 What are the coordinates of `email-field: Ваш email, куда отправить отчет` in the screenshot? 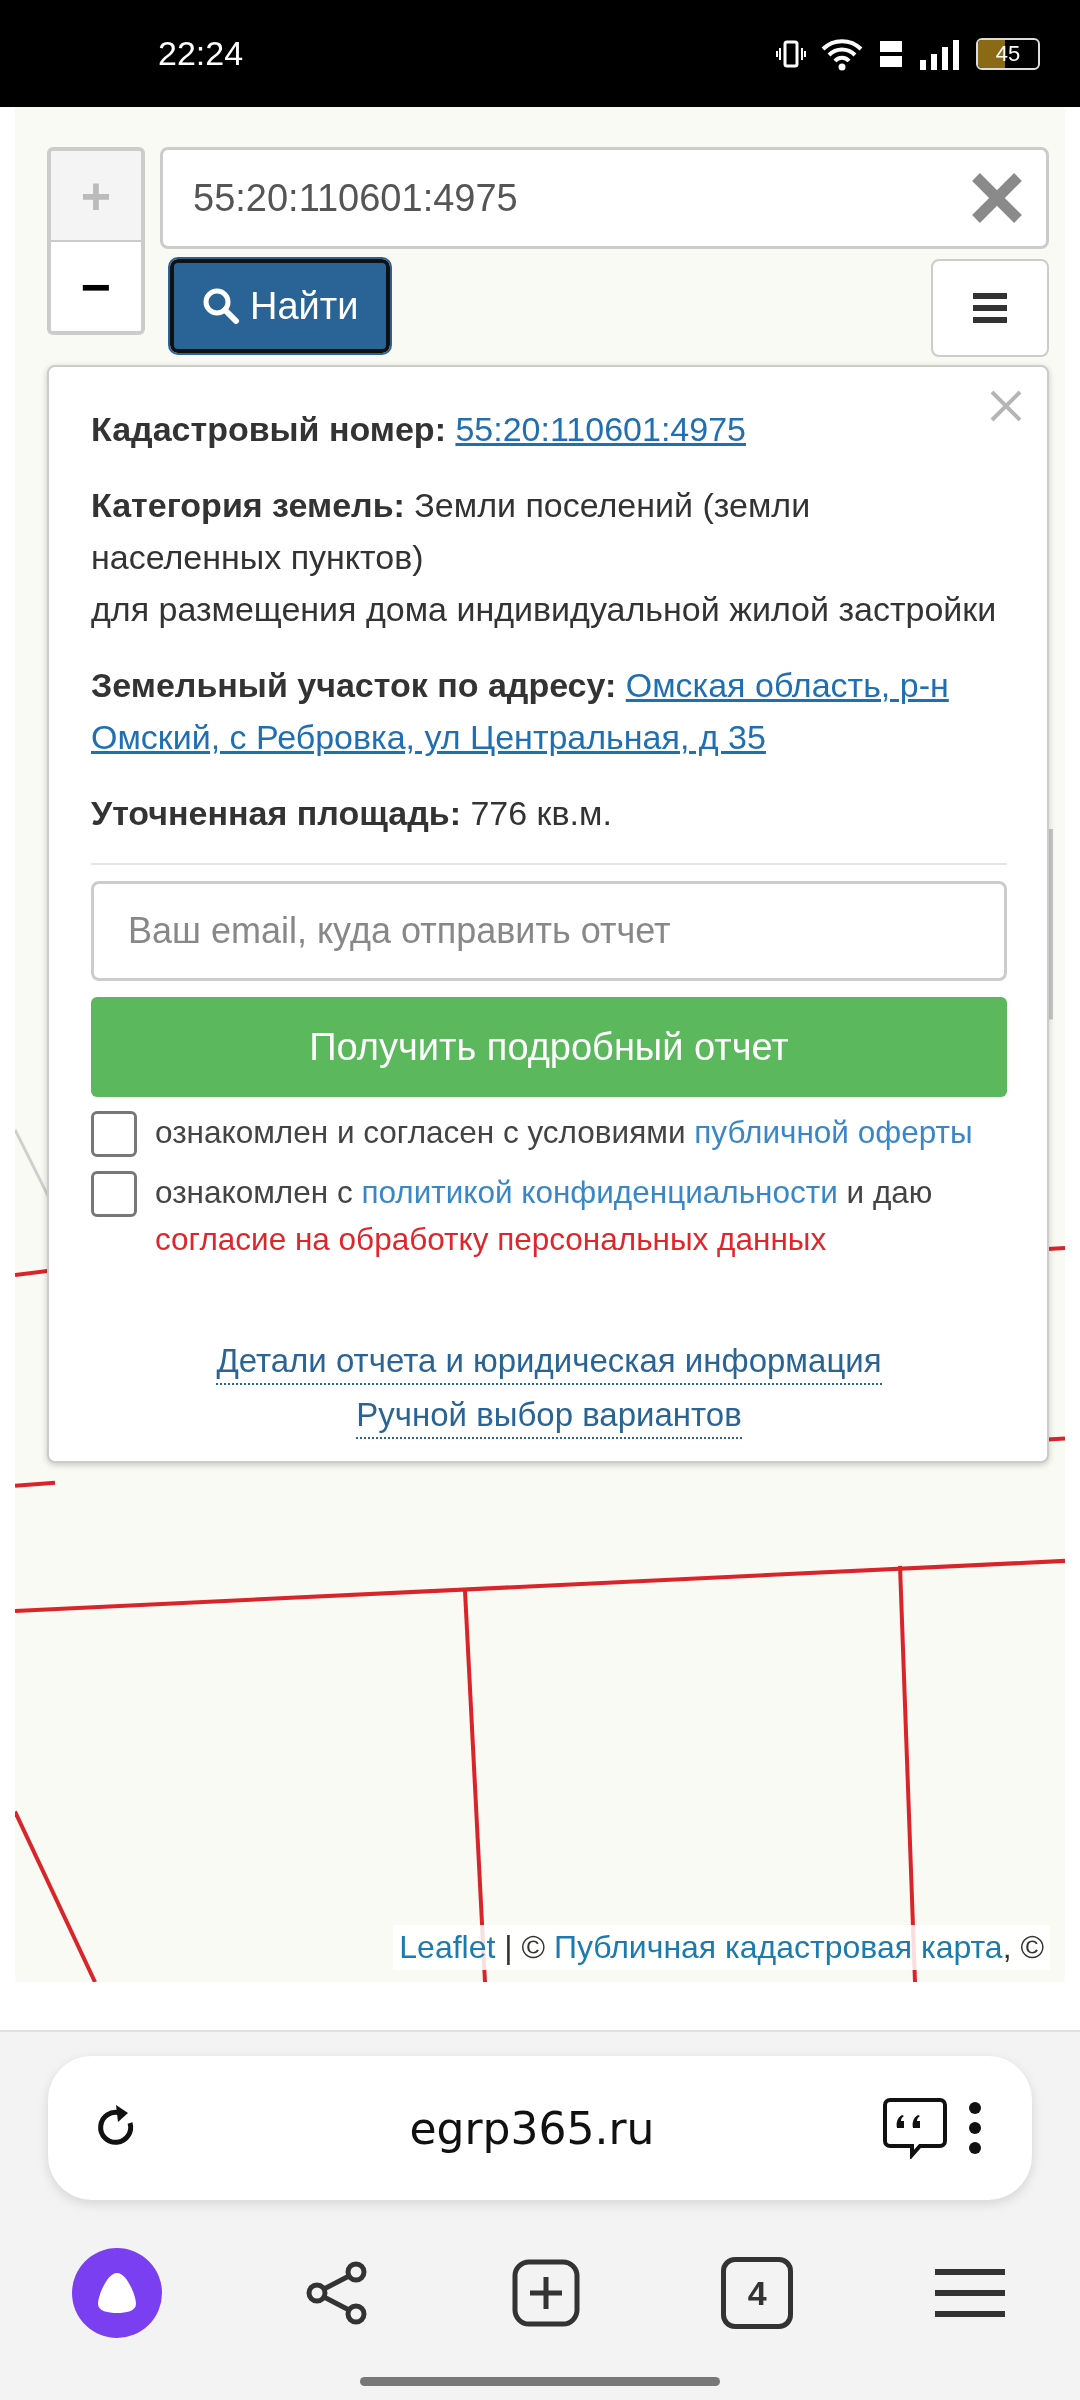 It's located at (549, 931).